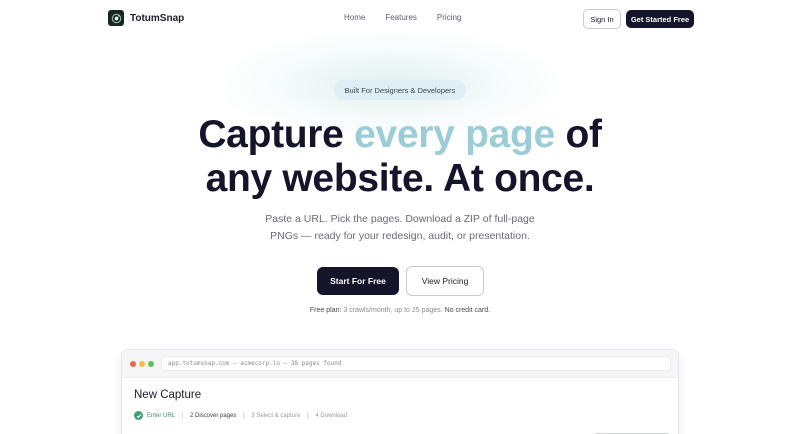 This screenshot has width=800, height=434. What do you see at coordinates (467, 310) in the screenshot?
I see `no-credit-card-note: No credit card.` at bounding box center [467, 310].